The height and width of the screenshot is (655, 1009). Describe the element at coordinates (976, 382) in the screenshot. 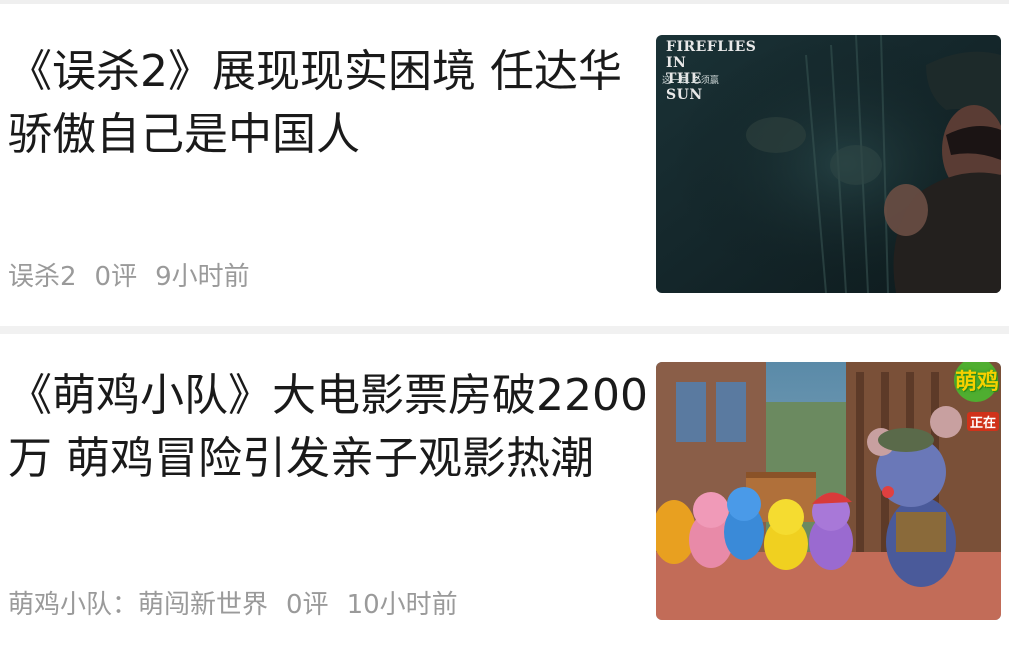

I see `movie-logo: 萌鸡` at that location.